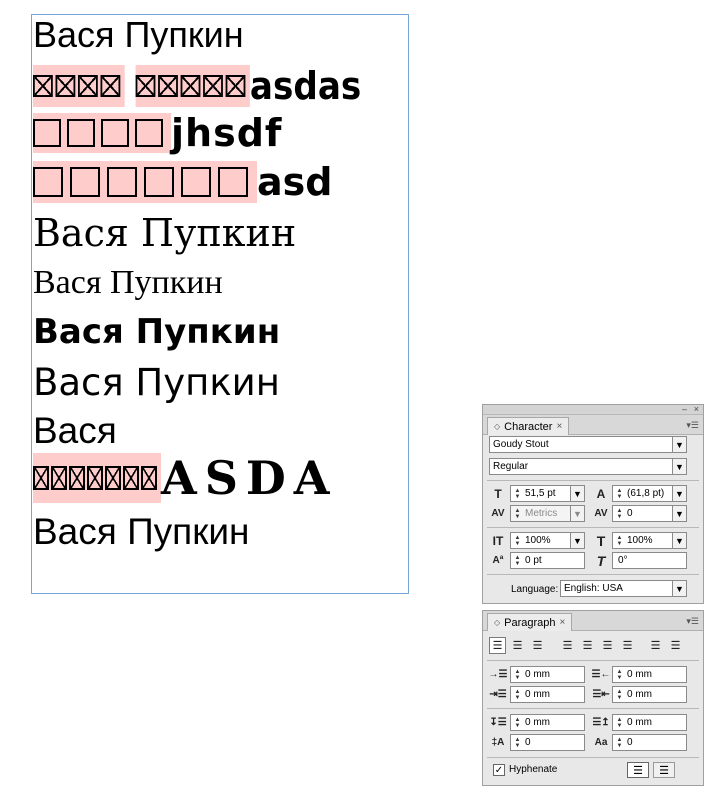 This screenshot has height=799, width=713. What do you see at coordinates (587, 645) in the screenshot?
I see `justify-center-button: ☰` at bounding box center [587, 645].